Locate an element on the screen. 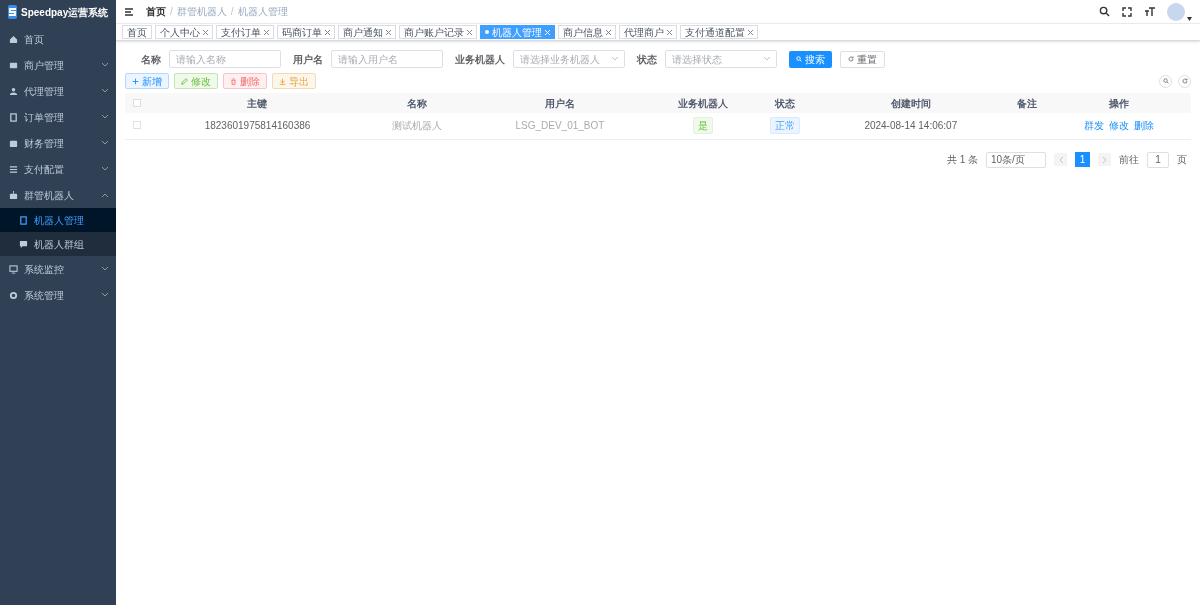 The width and height of the screenshot is (1200, 605). breadcrumb-link: 首页 is located at coordinates (156, 11).